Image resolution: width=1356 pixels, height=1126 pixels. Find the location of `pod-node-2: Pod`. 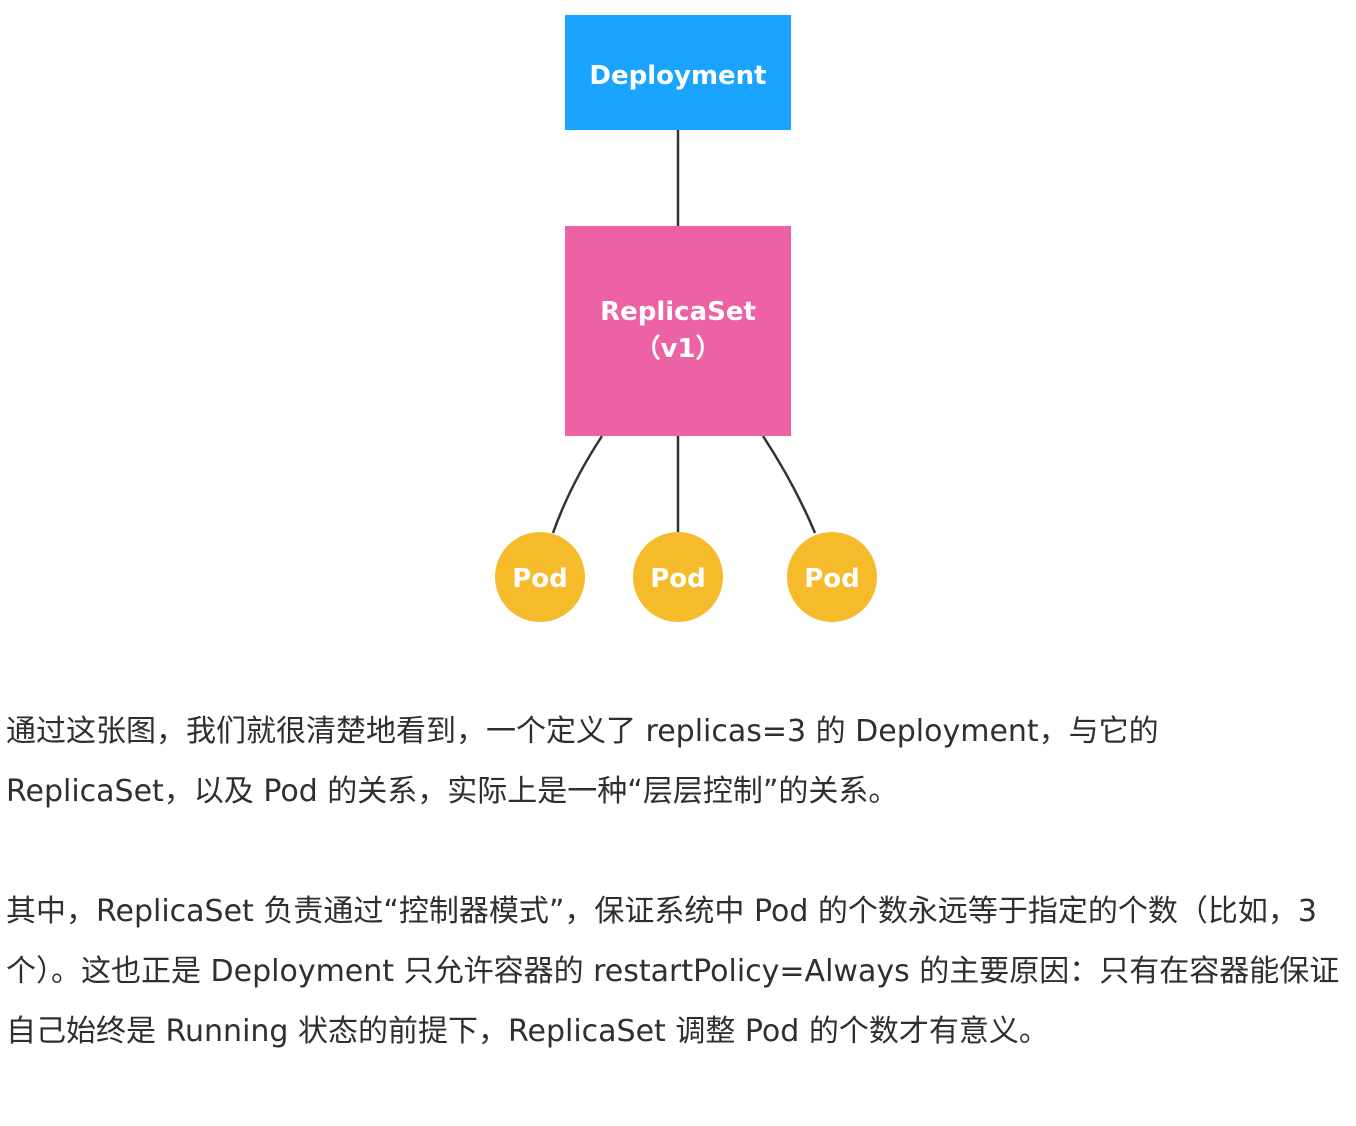

pod-node-2: Pod is located at coordinates (678, 577).